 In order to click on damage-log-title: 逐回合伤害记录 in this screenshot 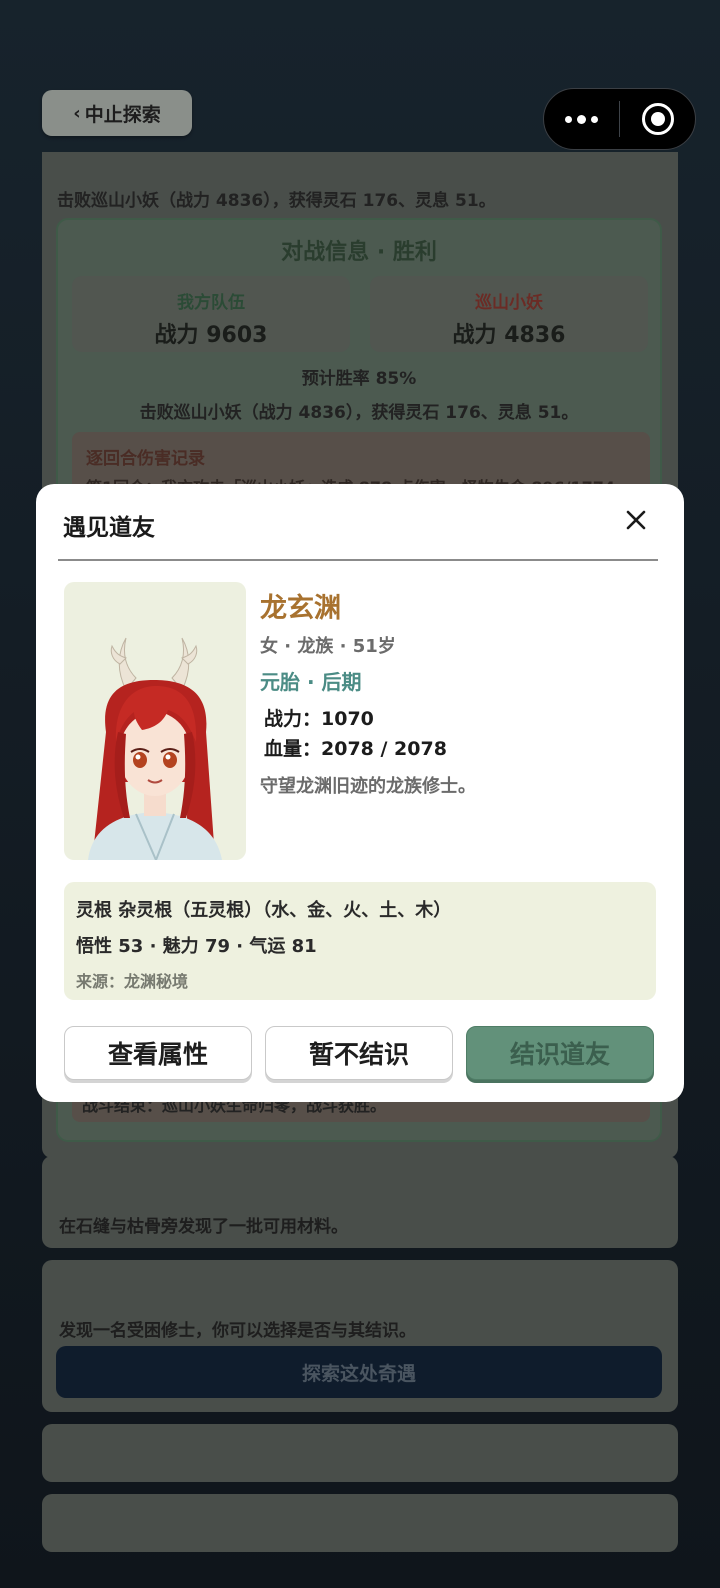, I will do `click(145, 459)`.